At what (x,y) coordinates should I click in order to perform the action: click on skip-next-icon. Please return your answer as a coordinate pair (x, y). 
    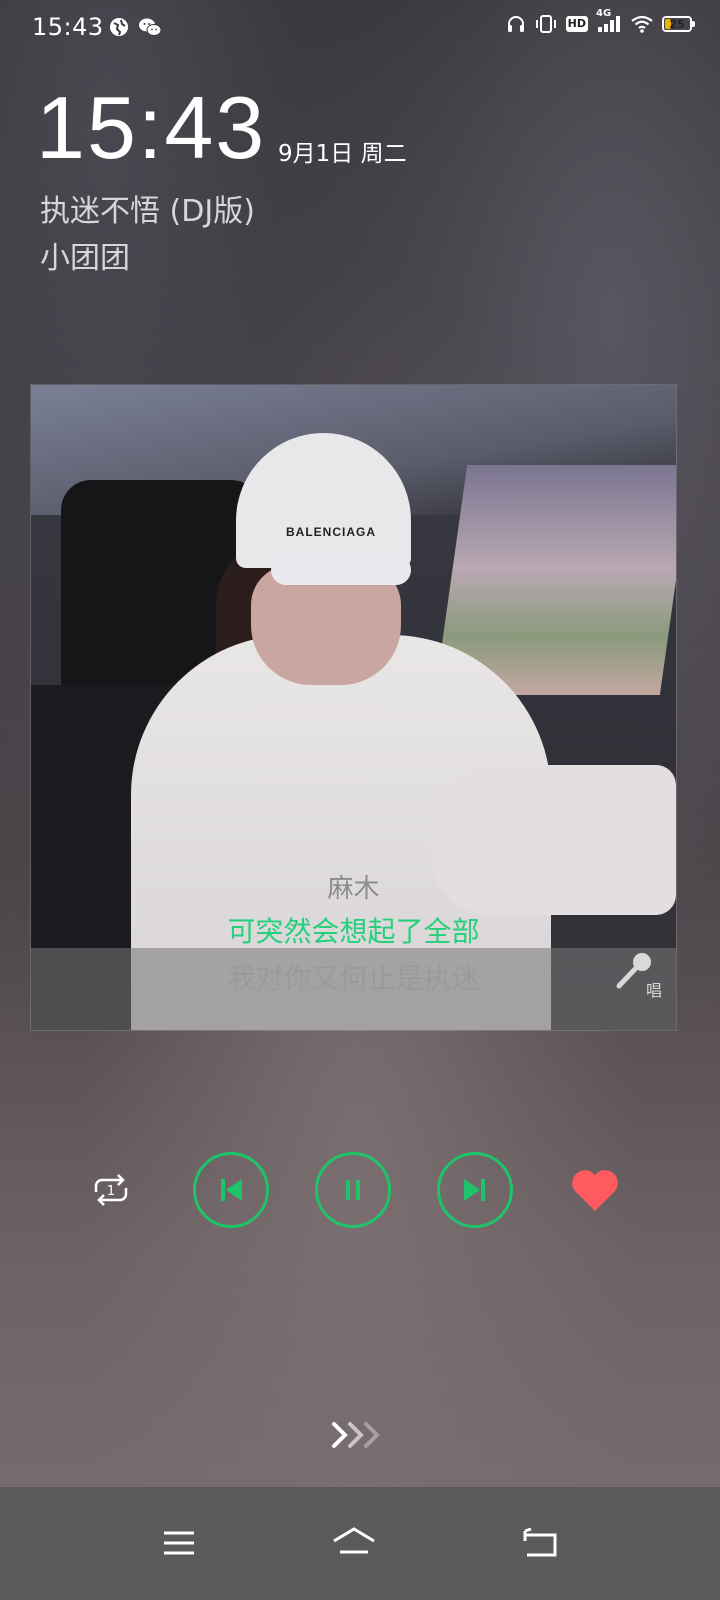
    Looking at the image, I should click on (475, 1190).